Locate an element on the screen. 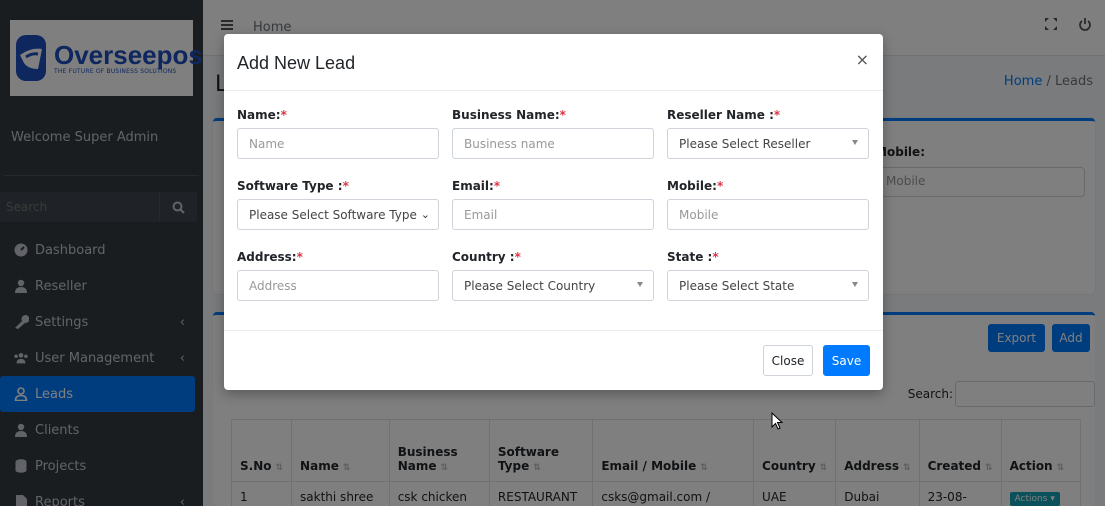  close-button: Close is located at coordinates (788, 360).